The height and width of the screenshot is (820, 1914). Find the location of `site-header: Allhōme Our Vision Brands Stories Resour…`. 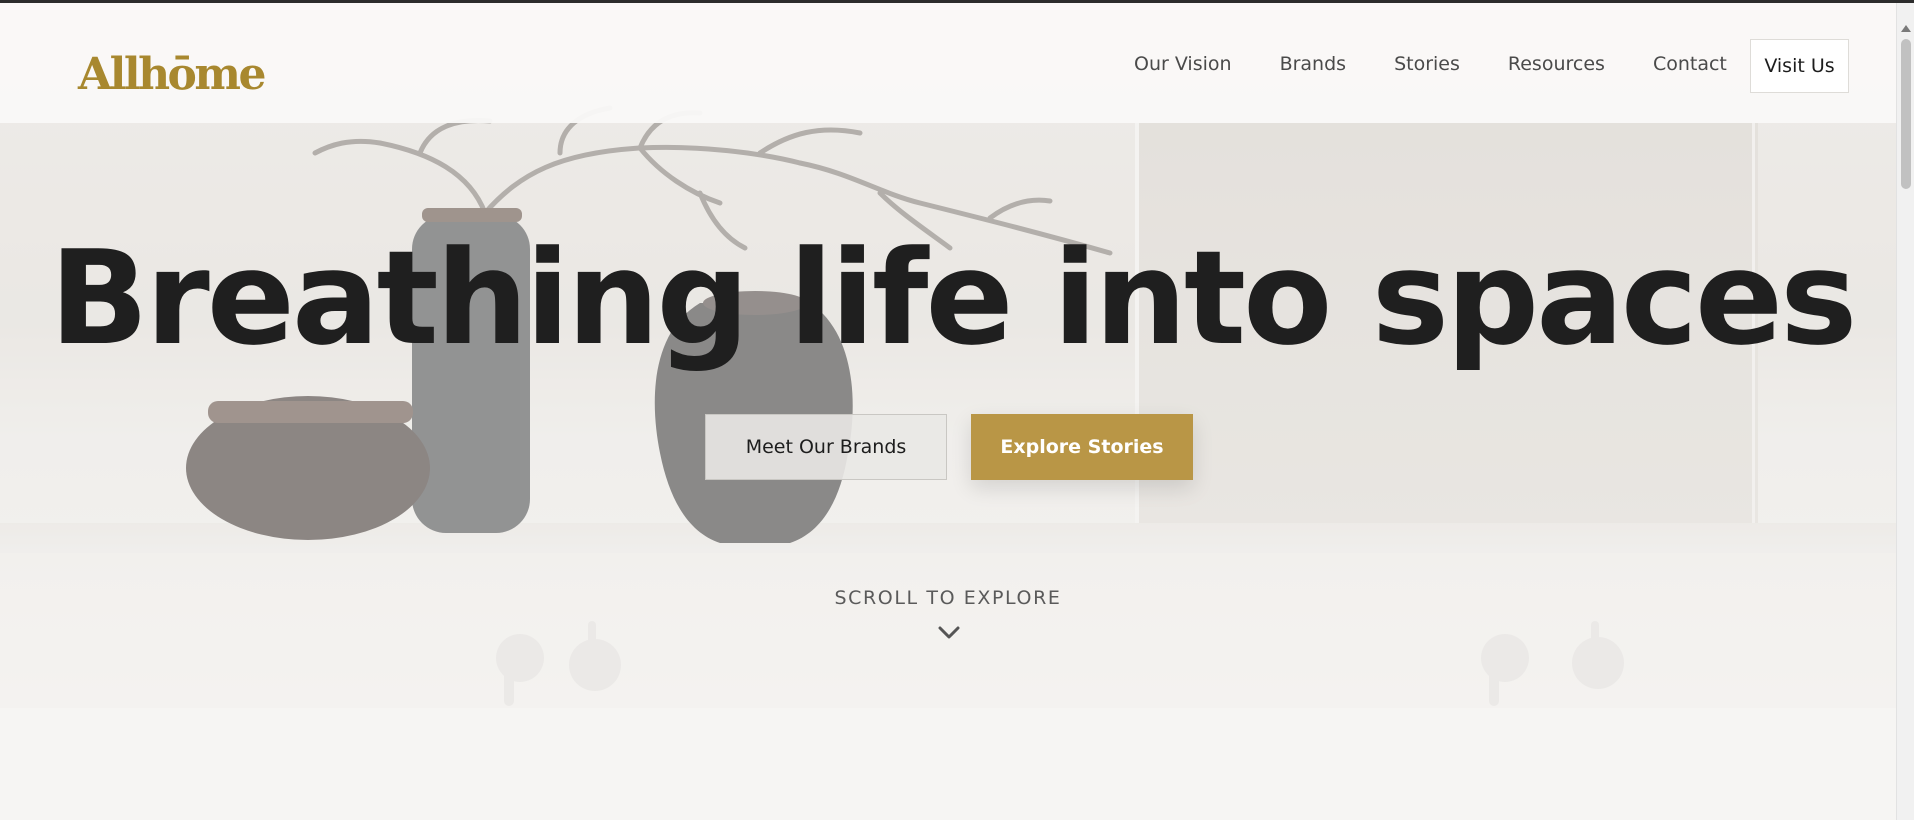

site-header: Allhōme Our Vision Brands Stories Resour… is located at coordinates (948, 63).